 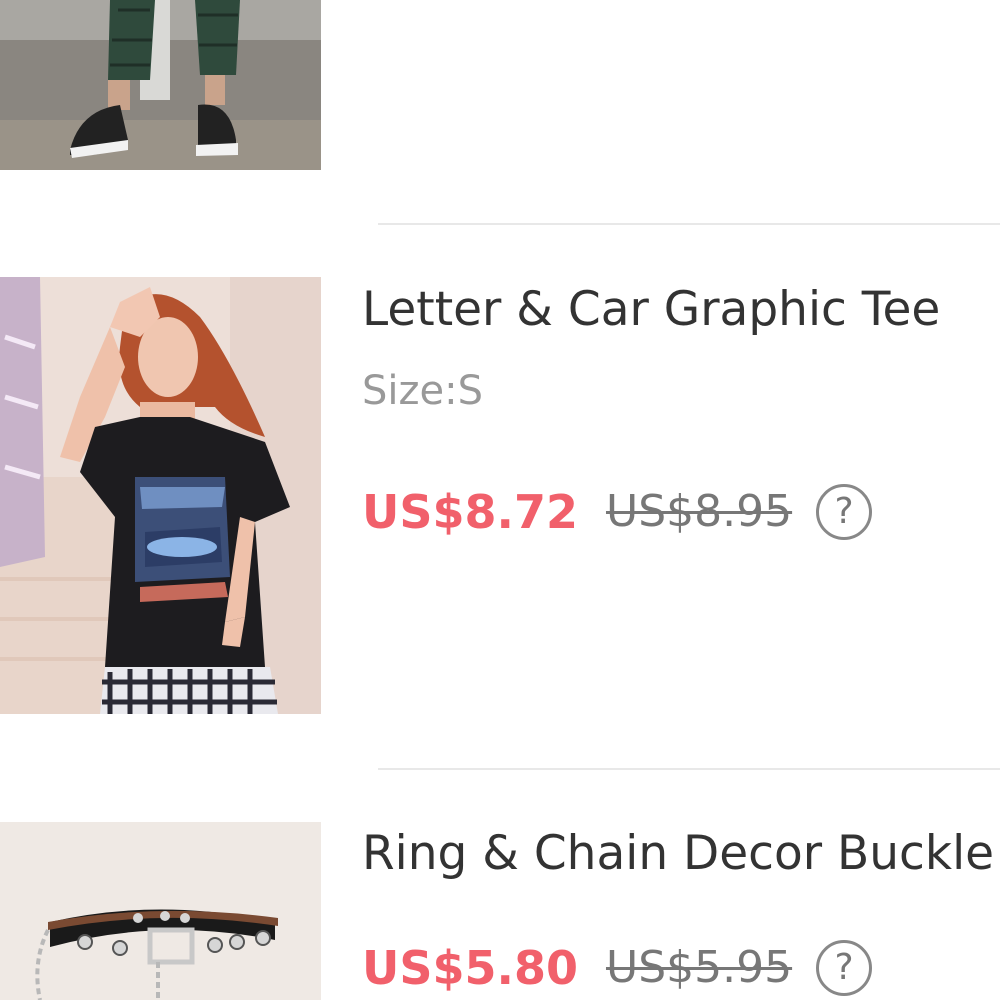 What do you see at coordinates (651, 309) in the screenshot?
I see `product-title: Letter & Car Graphic Tee` at bounding box center [651, 309].